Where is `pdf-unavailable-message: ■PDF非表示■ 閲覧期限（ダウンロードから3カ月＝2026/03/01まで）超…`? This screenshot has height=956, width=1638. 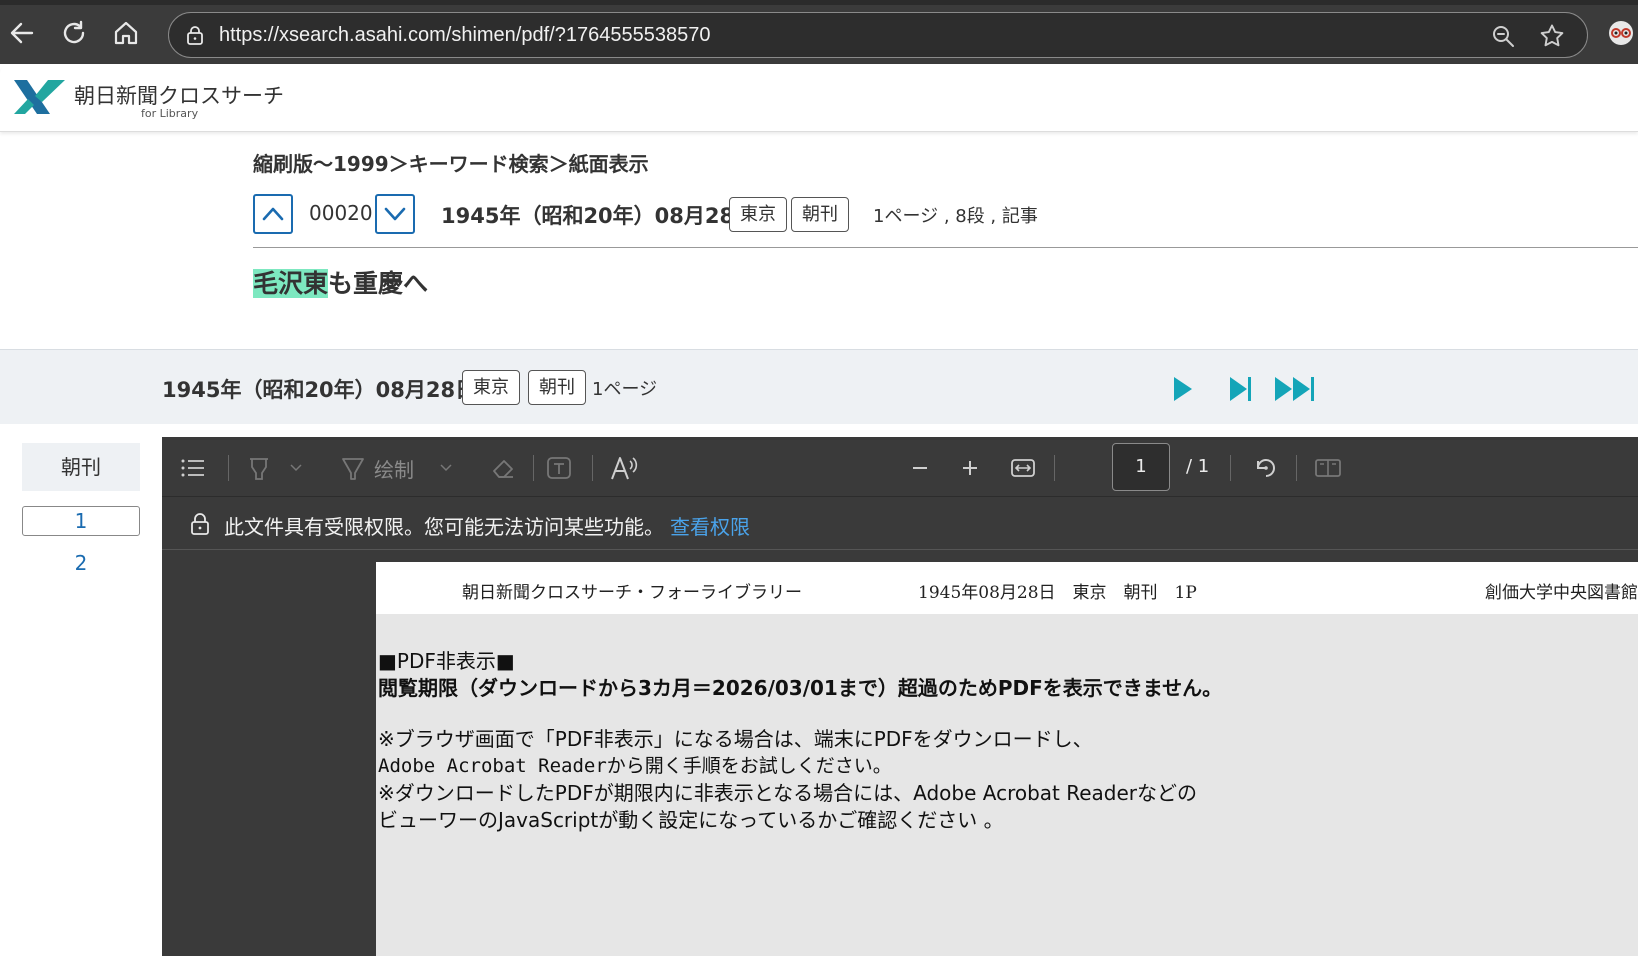
pdf-unavailable-message: ■PDF非表示■ 閲覧期限（ダウンロードから3カ月＝2026/03/01まで）超… is located at coordinates (800, 741).